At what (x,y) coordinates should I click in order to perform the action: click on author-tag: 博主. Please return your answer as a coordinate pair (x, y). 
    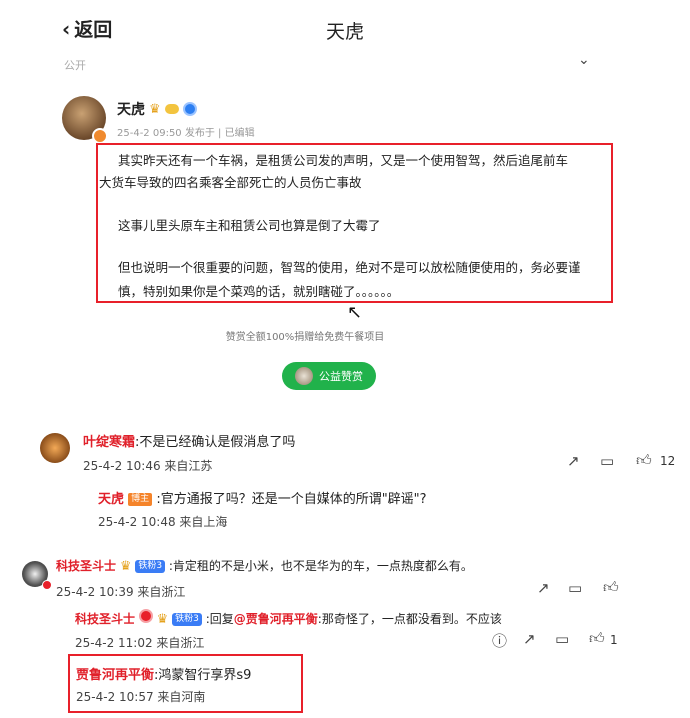
    Looking at the image, I should click on (140, 499).